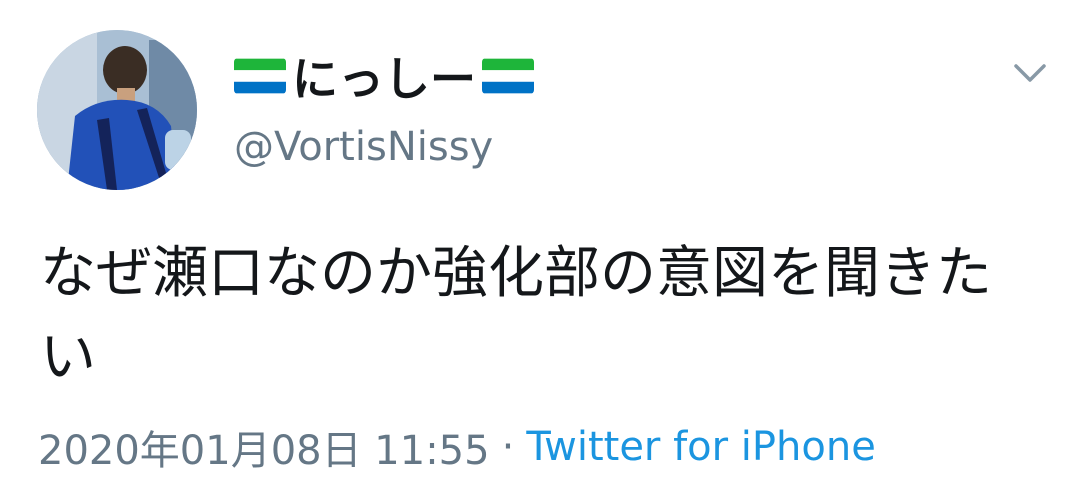  Describe the element at coordinates (1030, 73) in the screenshot. I see `chevron-down-icon` at that location.